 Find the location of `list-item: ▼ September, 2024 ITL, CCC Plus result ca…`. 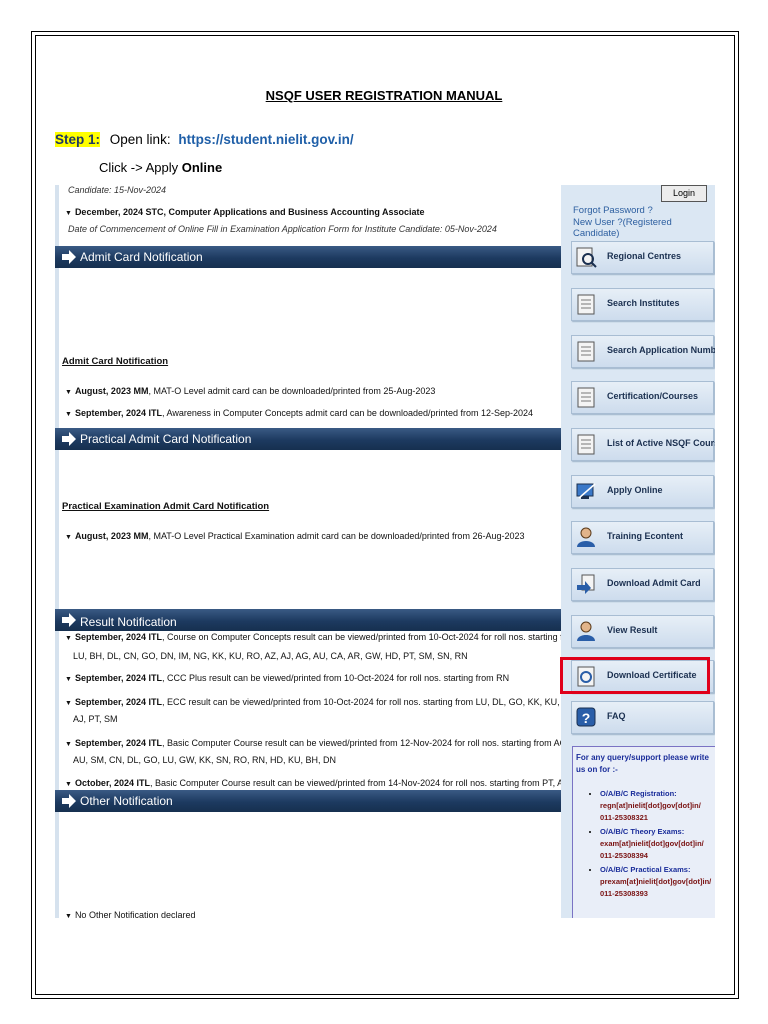

list-item: ▼ September, 2024 ITL, CCC Plus result ca… is located at coordinates (287, 678).